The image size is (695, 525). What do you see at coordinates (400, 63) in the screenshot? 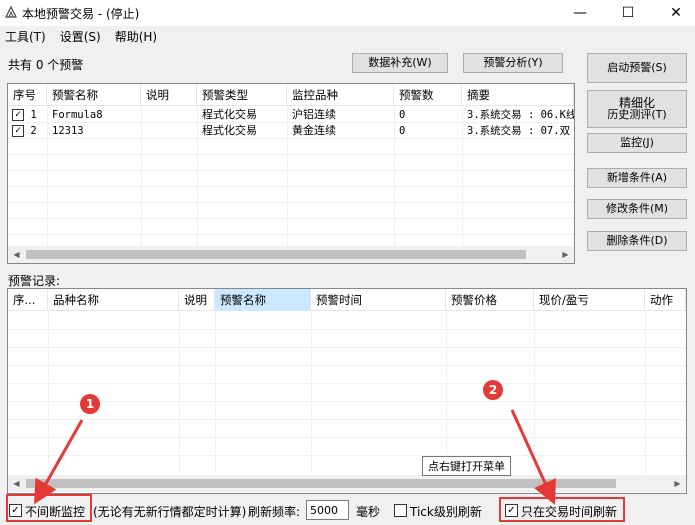
I see `data-supplement-button: 数据补充(W)` at bounding box center [400, 63].